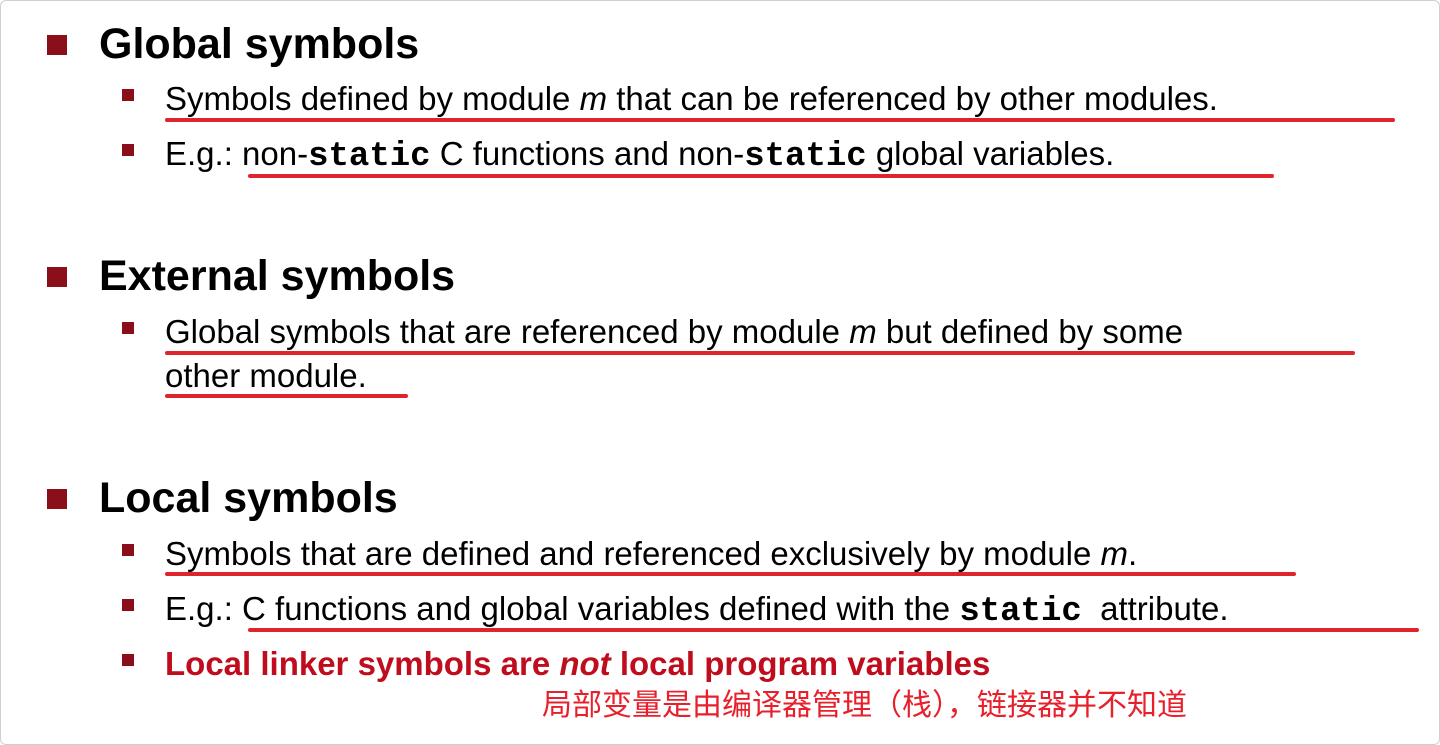  I want to click on text: global variables., so click(990, 153).